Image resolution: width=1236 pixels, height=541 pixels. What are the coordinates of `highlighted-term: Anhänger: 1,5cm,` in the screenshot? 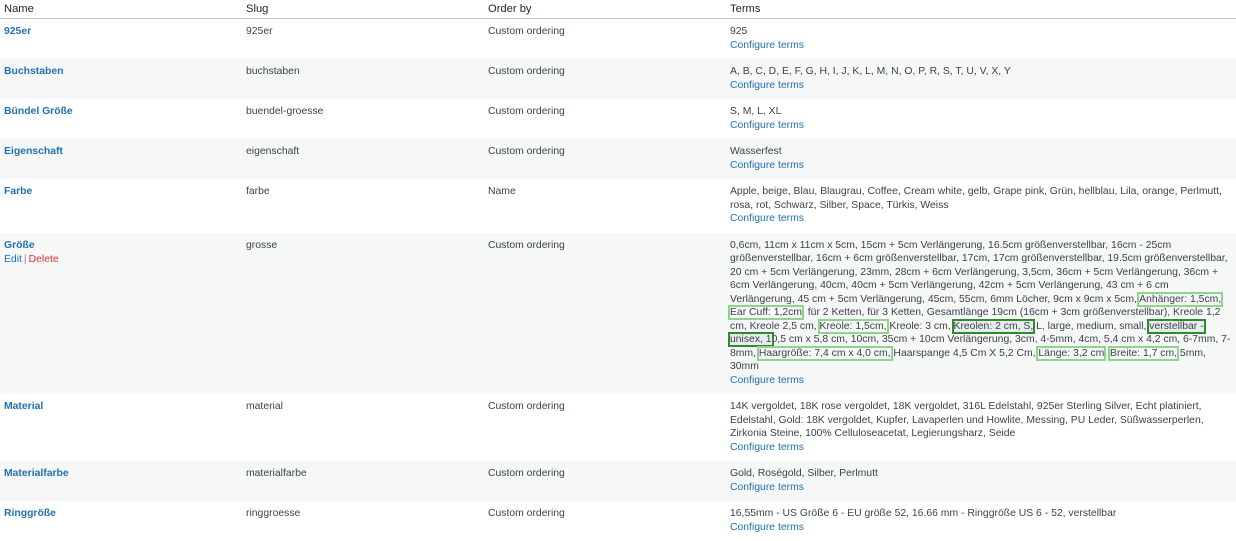 It's located at (1180, 299).